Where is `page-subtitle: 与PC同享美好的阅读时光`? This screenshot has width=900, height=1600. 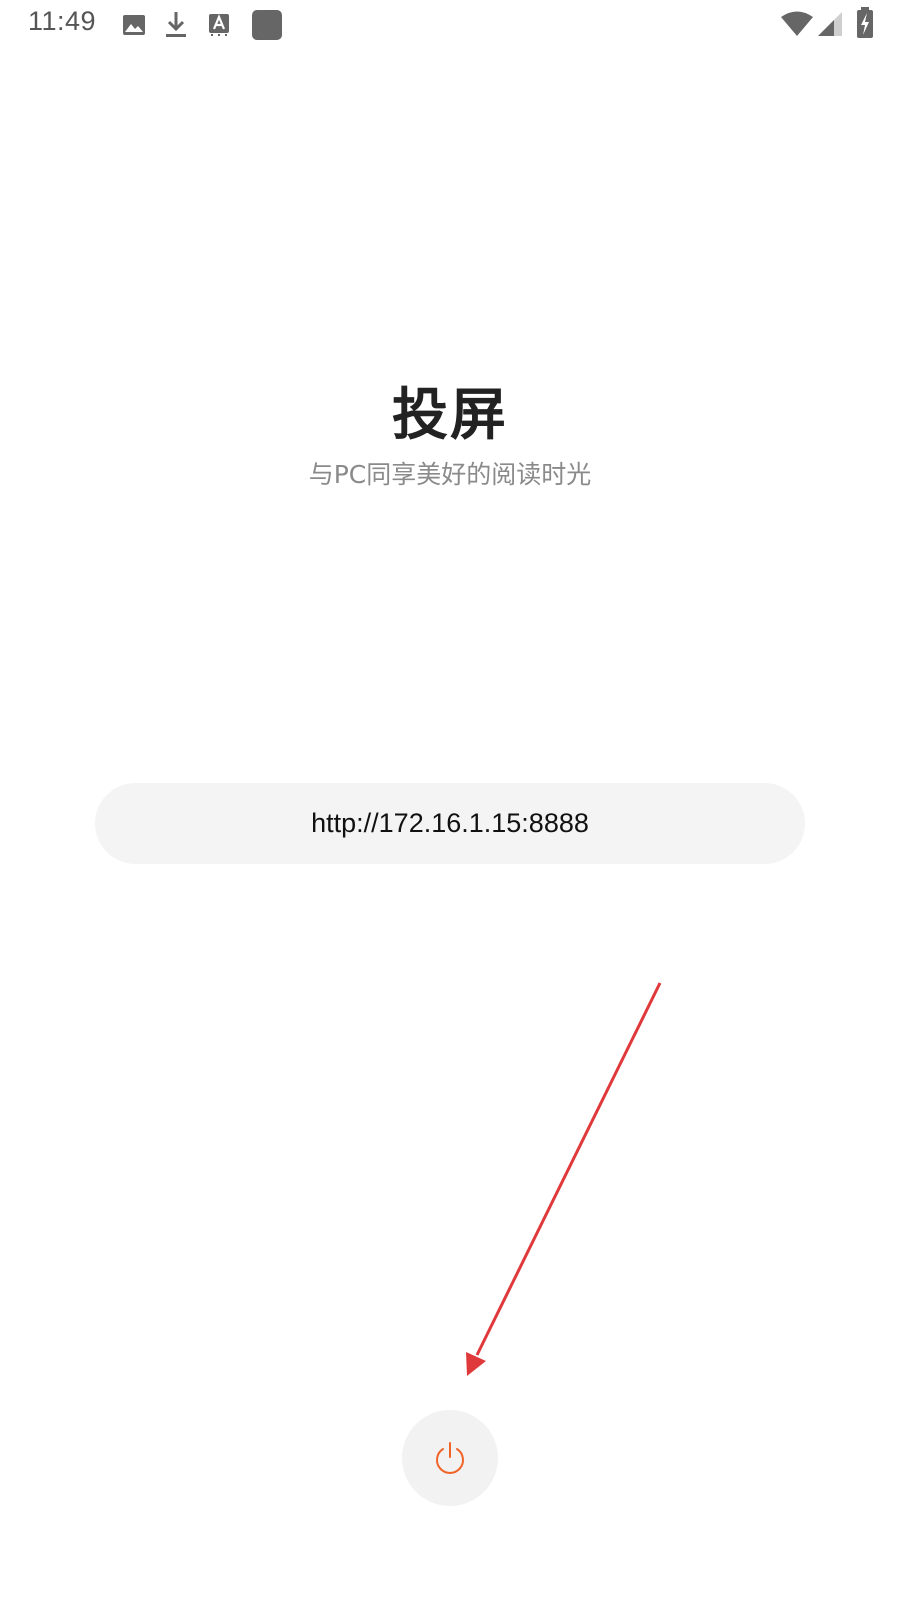
page-subtitle: 与PC同享美好的阅读时光 is located at coordinates (450, 474).